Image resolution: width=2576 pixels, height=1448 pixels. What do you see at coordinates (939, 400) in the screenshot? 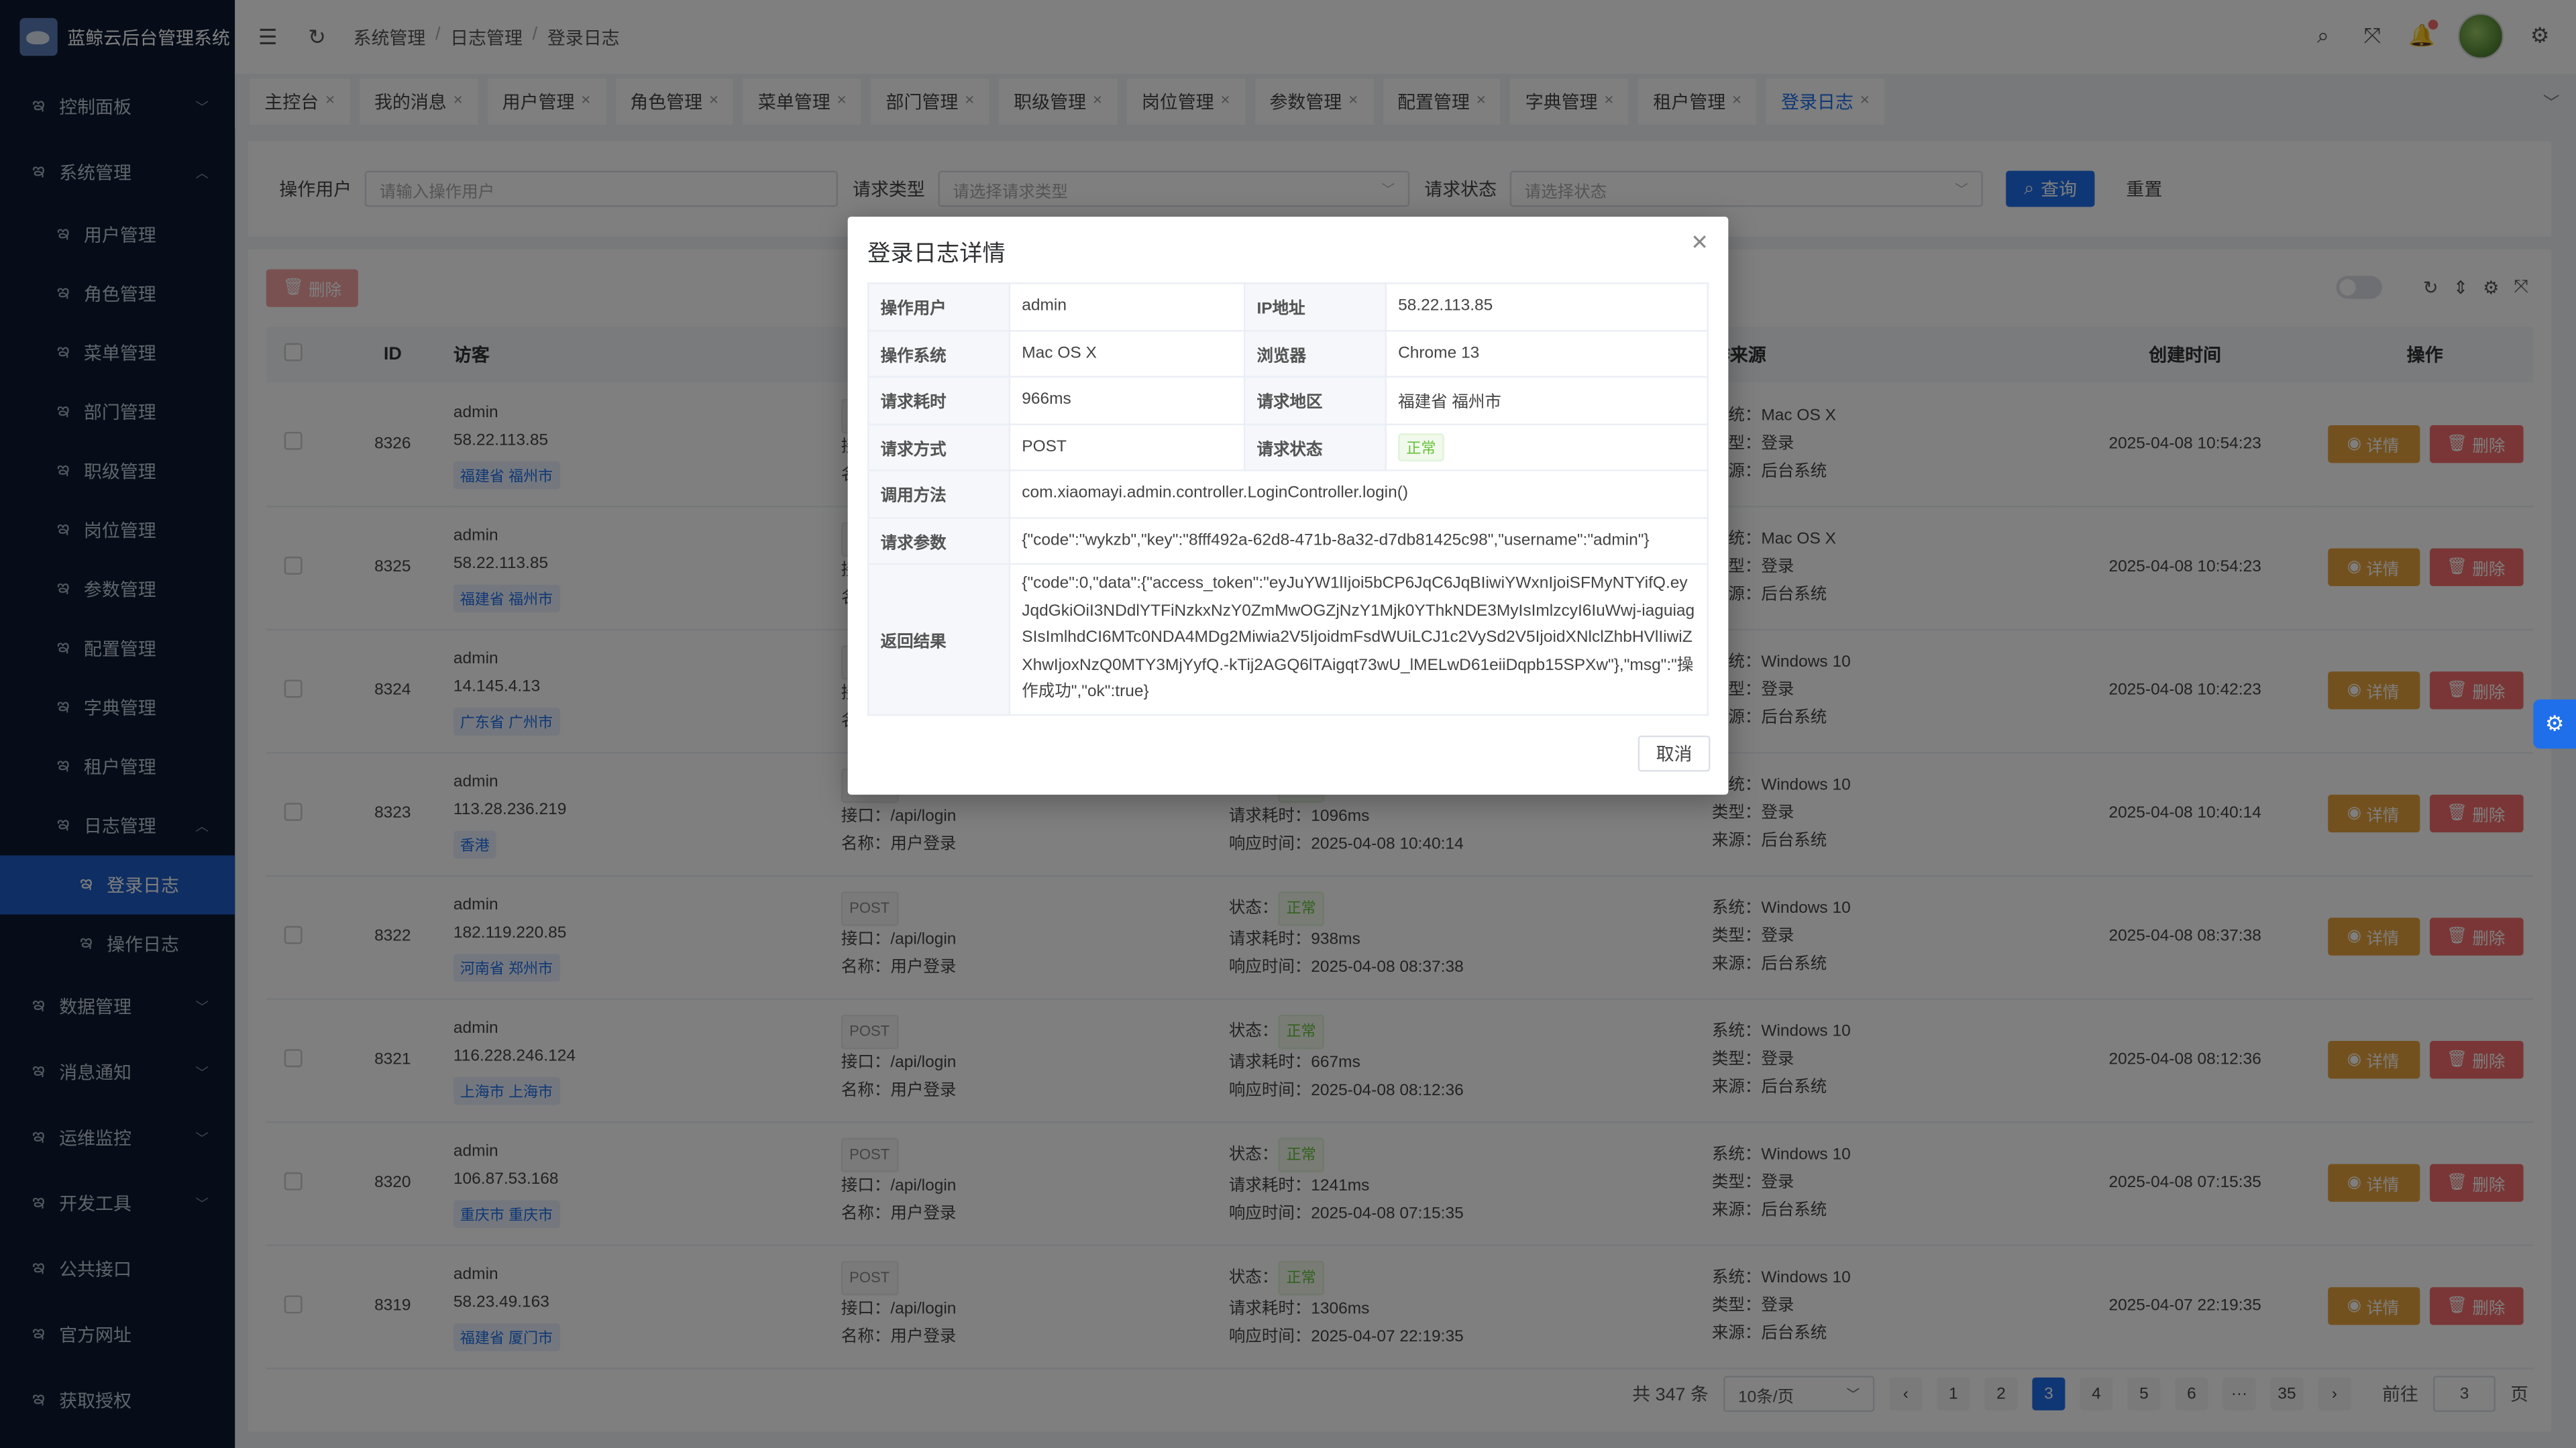
I see `detail-label: 请求耗时` at bounding box center [939, 400].